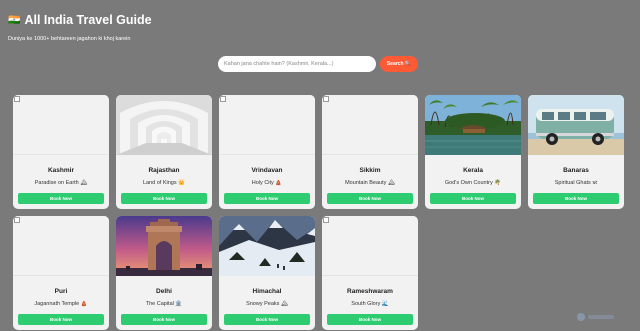 This screenshot has width=640, height=331. I want to click on destination-name: Banaras, so click(576, 170).